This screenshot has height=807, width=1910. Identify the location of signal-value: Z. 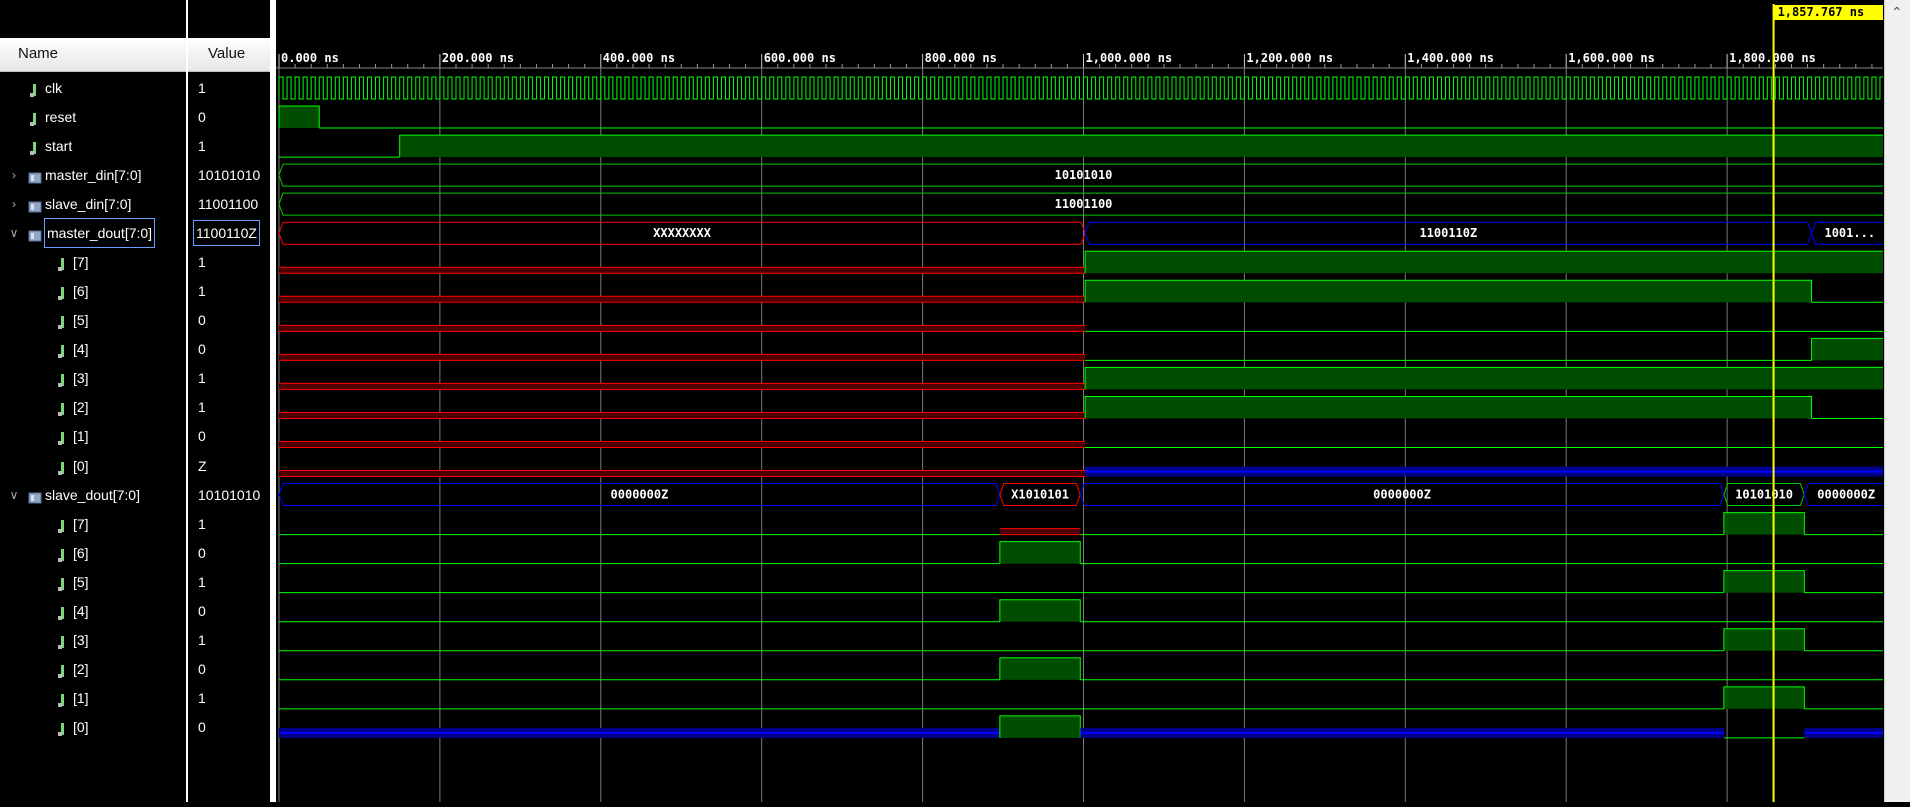
(202, 465).